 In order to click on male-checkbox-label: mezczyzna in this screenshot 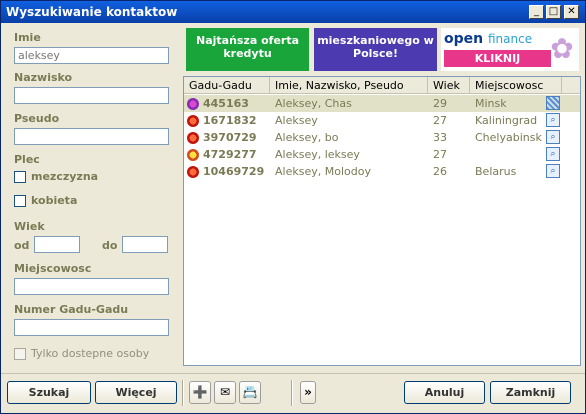, I will do `click(65, 176)`.